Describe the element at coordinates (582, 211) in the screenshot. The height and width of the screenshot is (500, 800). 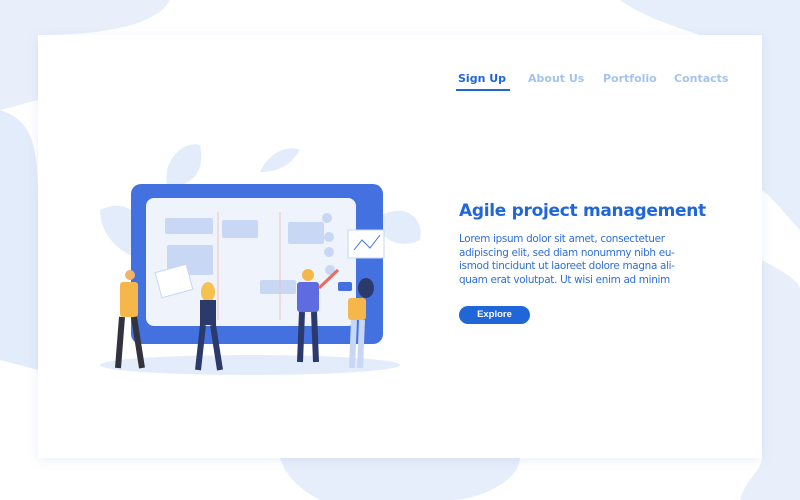
I see `page-title: Agile project management` at that location.